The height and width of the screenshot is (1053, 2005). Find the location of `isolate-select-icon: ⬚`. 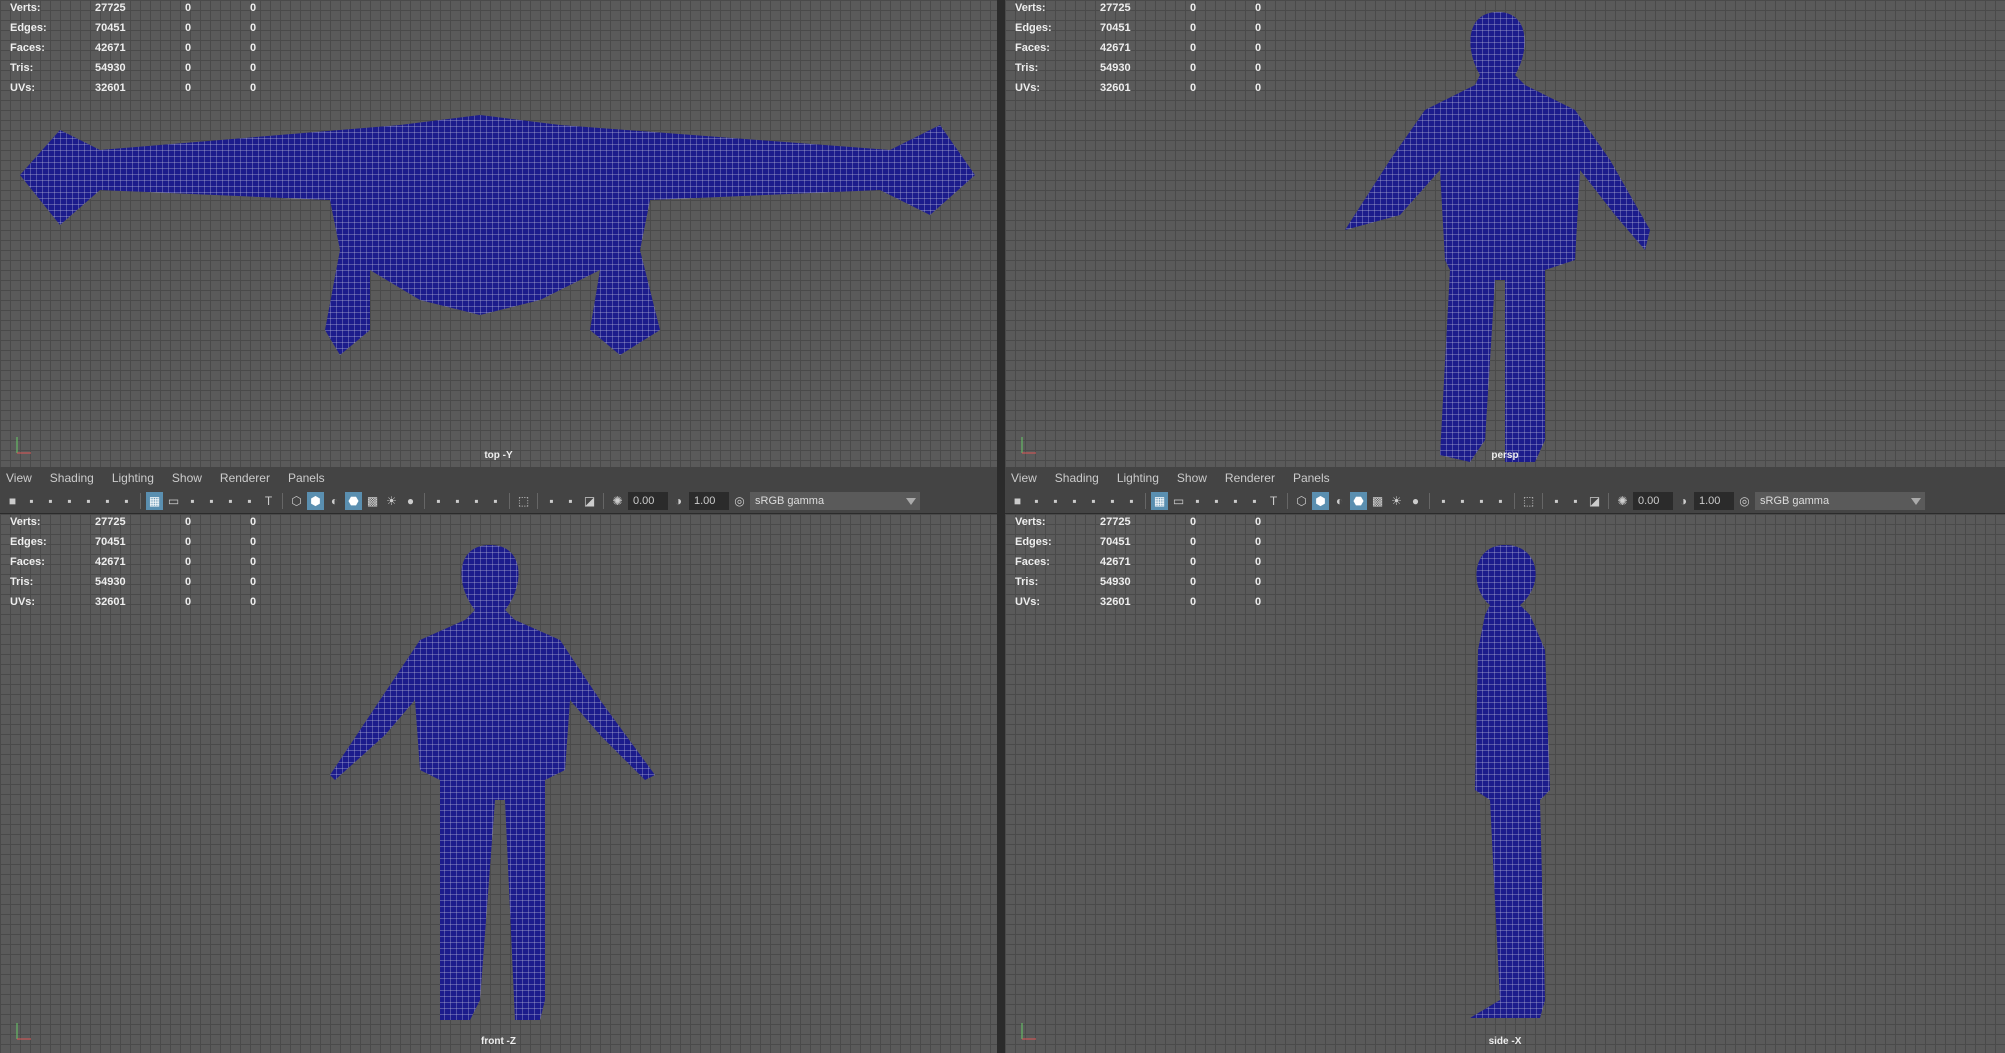

isolate-select-icon: ⬚ is located at coordinates (523, 501).